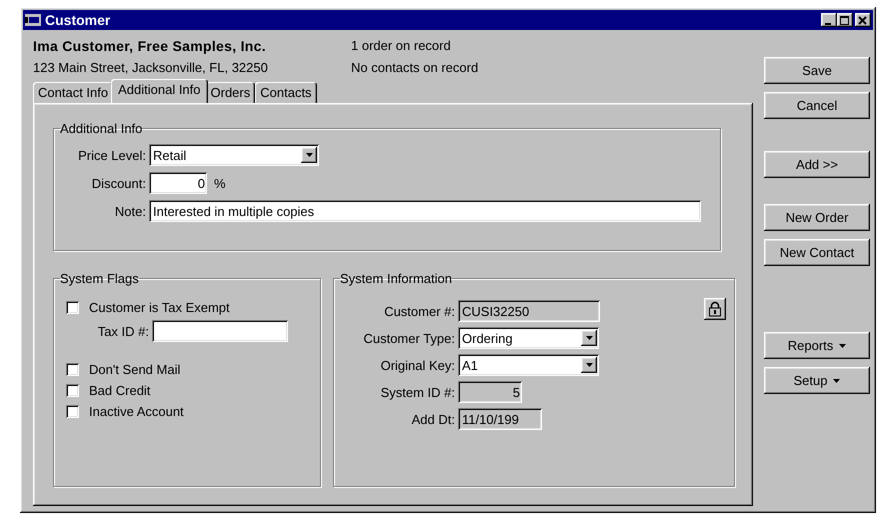  What do you see at coordinates (159, 91) in the screenshot?
I see `tab: Additional Info` at bounding box center [159, 91].